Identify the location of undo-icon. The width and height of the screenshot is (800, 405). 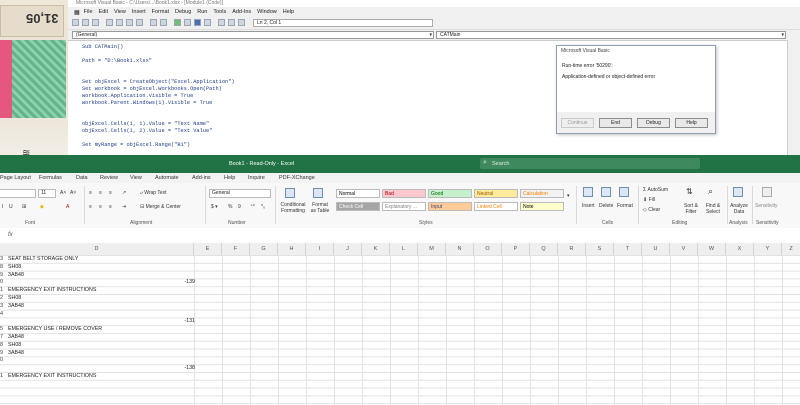
(153, 22).